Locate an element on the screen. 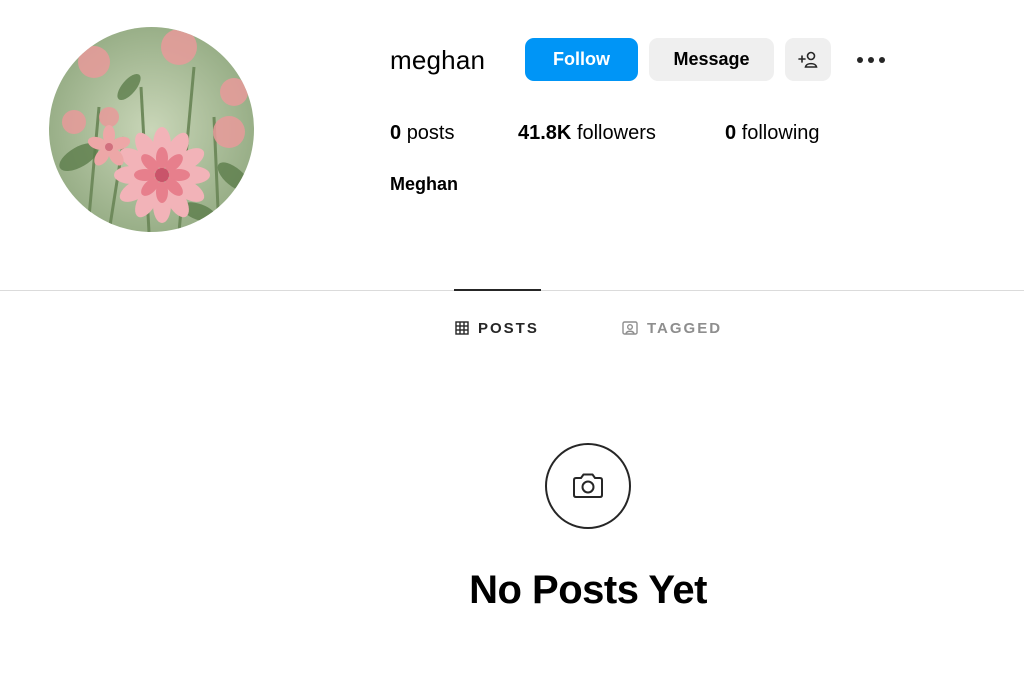 This screenshot has height=687, width=1024. tab-tagged: TAGGED is located at coordinates (672, 328).